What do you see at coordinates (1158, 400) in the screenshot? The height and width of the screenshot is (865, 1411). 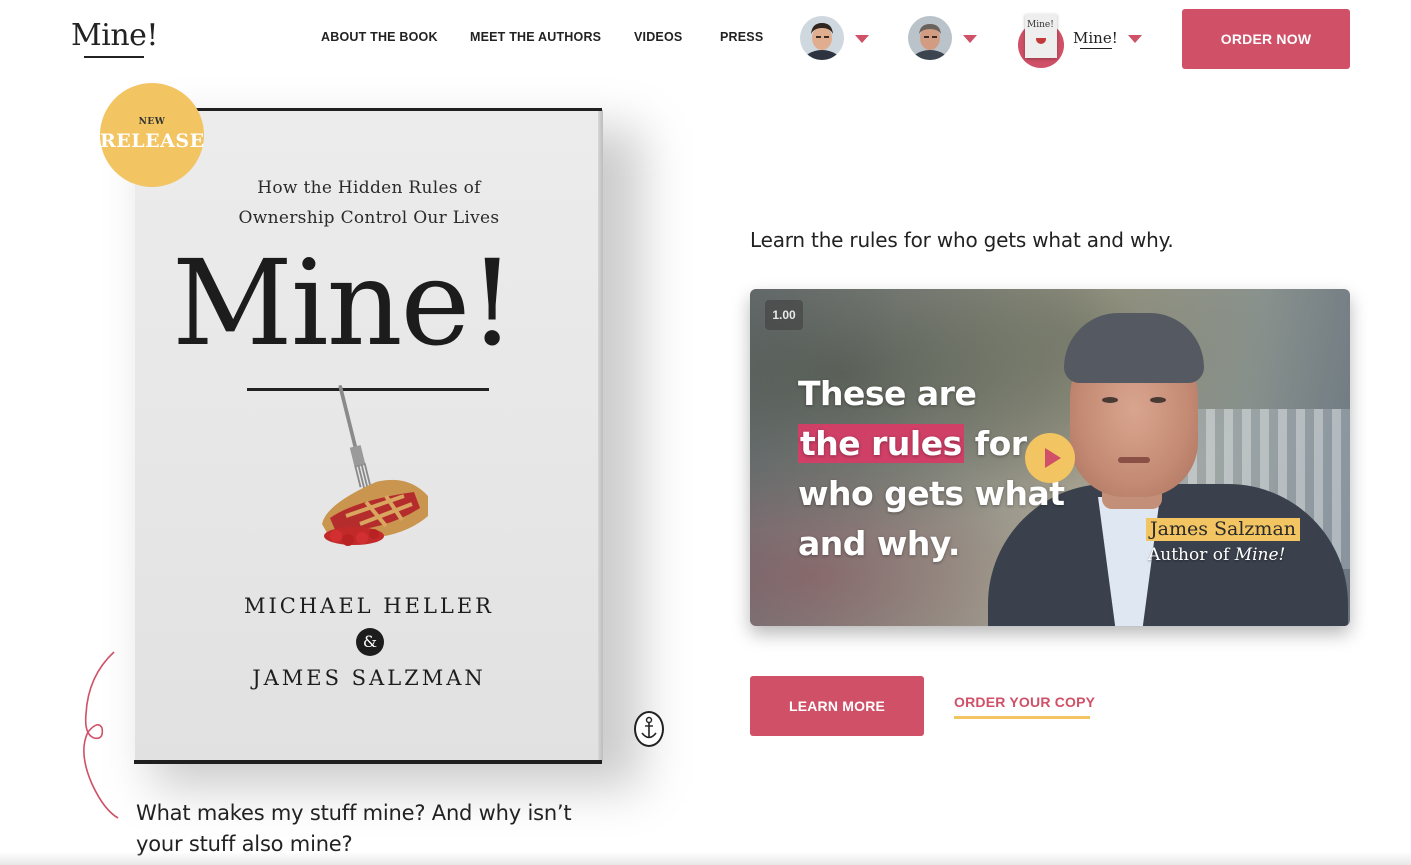 I see `video-speaker-eye-right` at bounding box center [1158, 400].